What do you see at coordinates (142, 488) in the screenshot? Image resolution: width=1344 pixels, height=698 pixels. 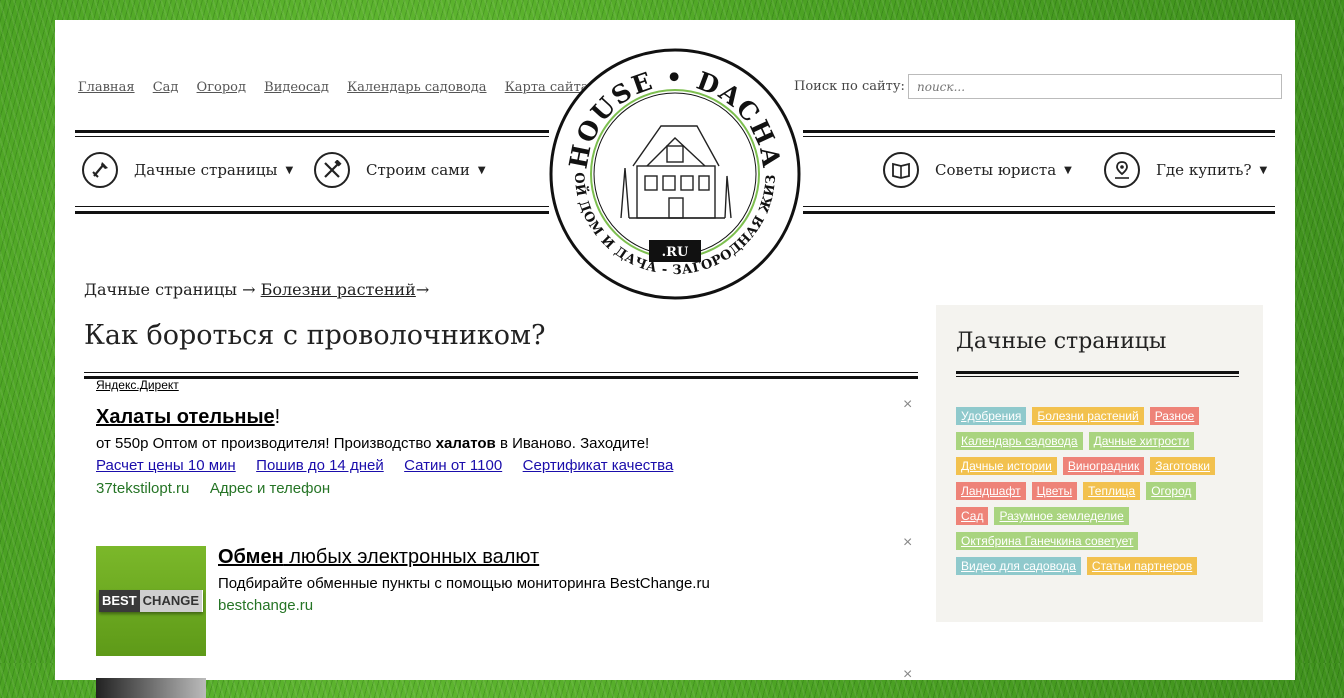 I see `ad-domain: 37tekstilopt.ru` at bounding box center [142, 488].